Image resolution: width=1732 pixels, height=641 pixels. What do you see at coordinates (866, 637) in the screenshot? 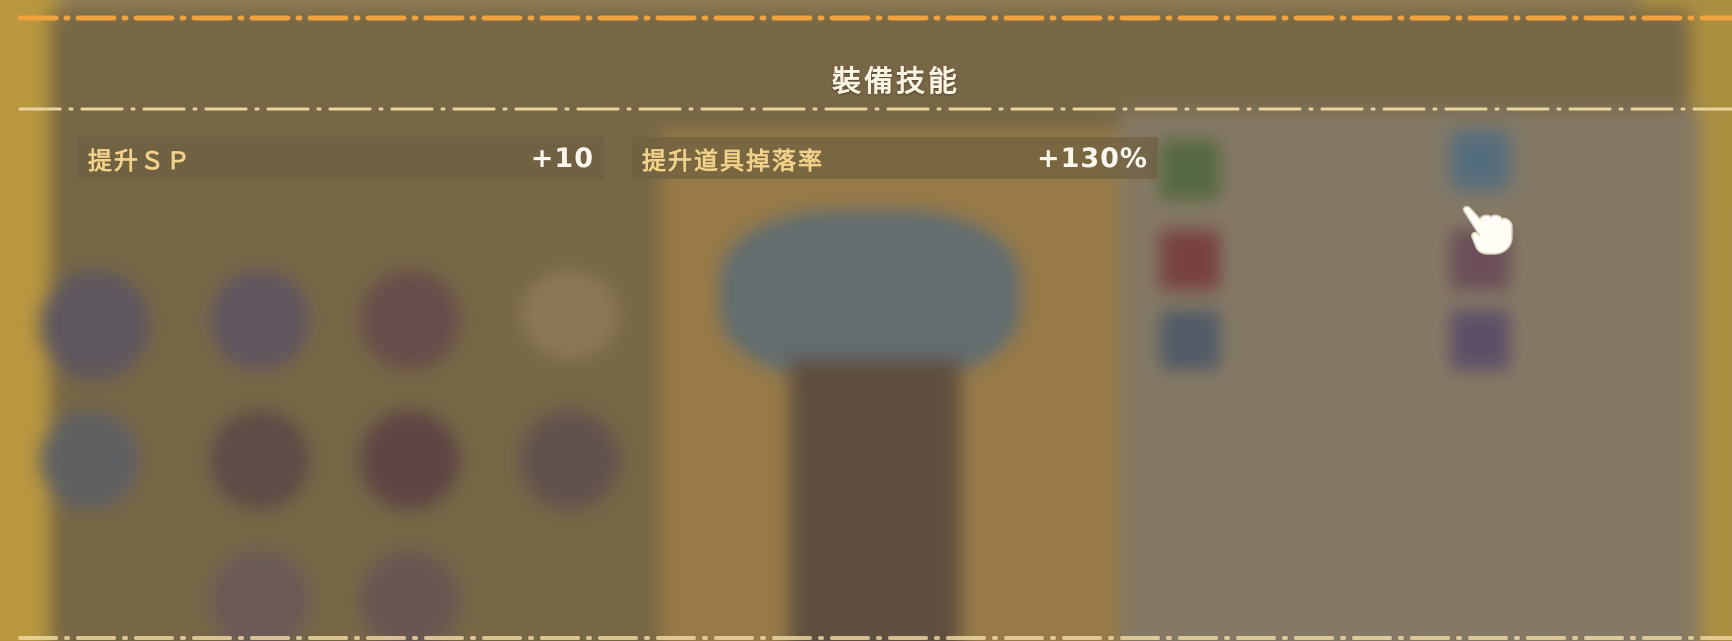
I see `bottom-border-line` at bounding box center [866, 637].